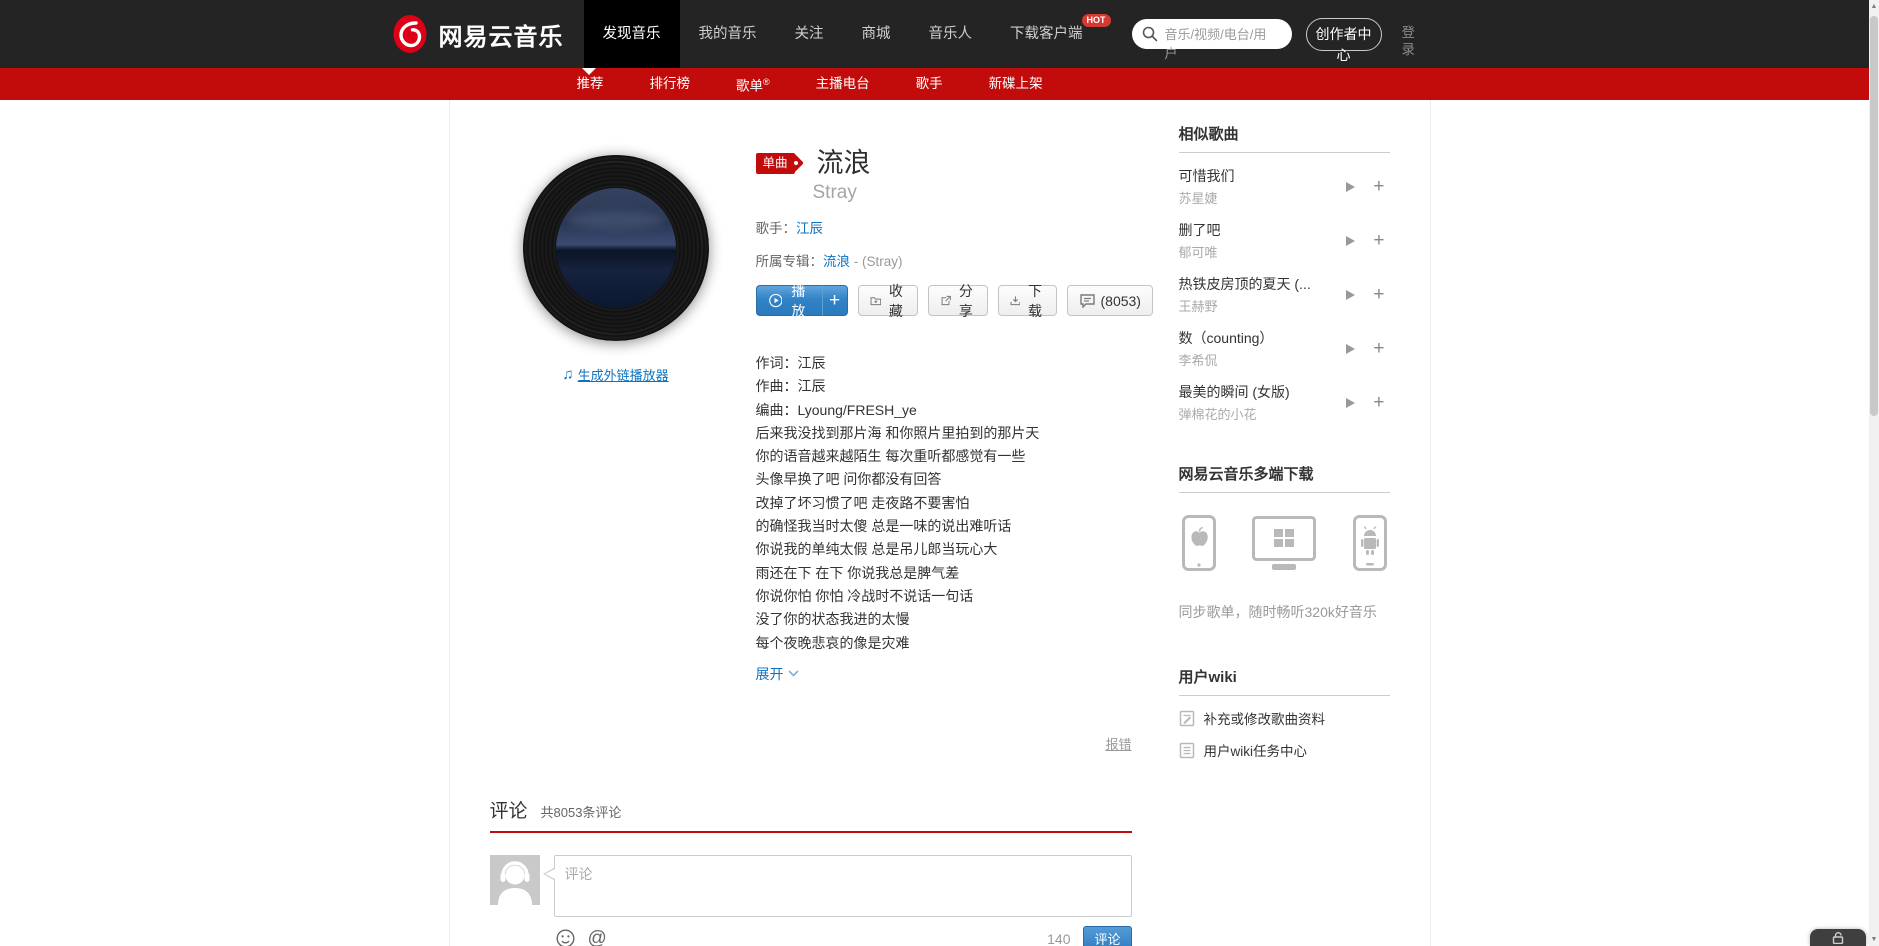 This screenshot has height=946, width=1879. What do you see at coordinates (1343, 40) in the screenshot?
I see `creator-center-button: 创作者中心` at bounding box center [1343, 40].